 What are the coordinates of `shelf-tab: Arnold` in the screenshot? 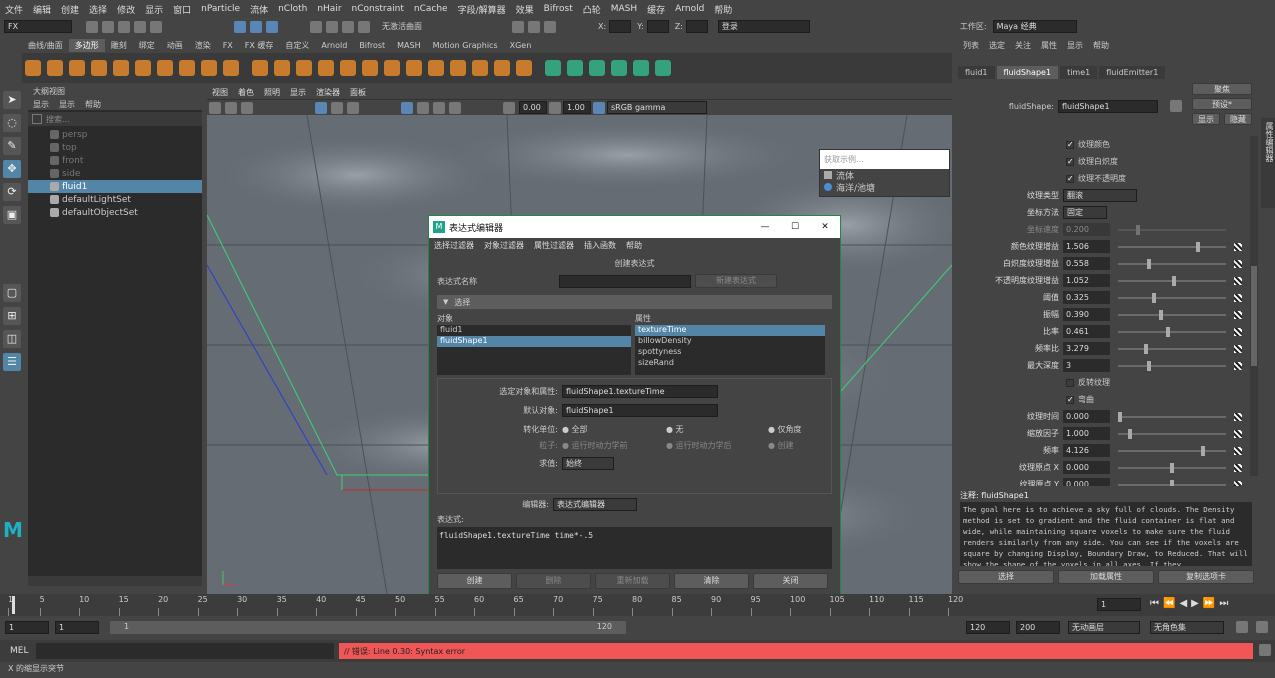 It's located at (334, 45).